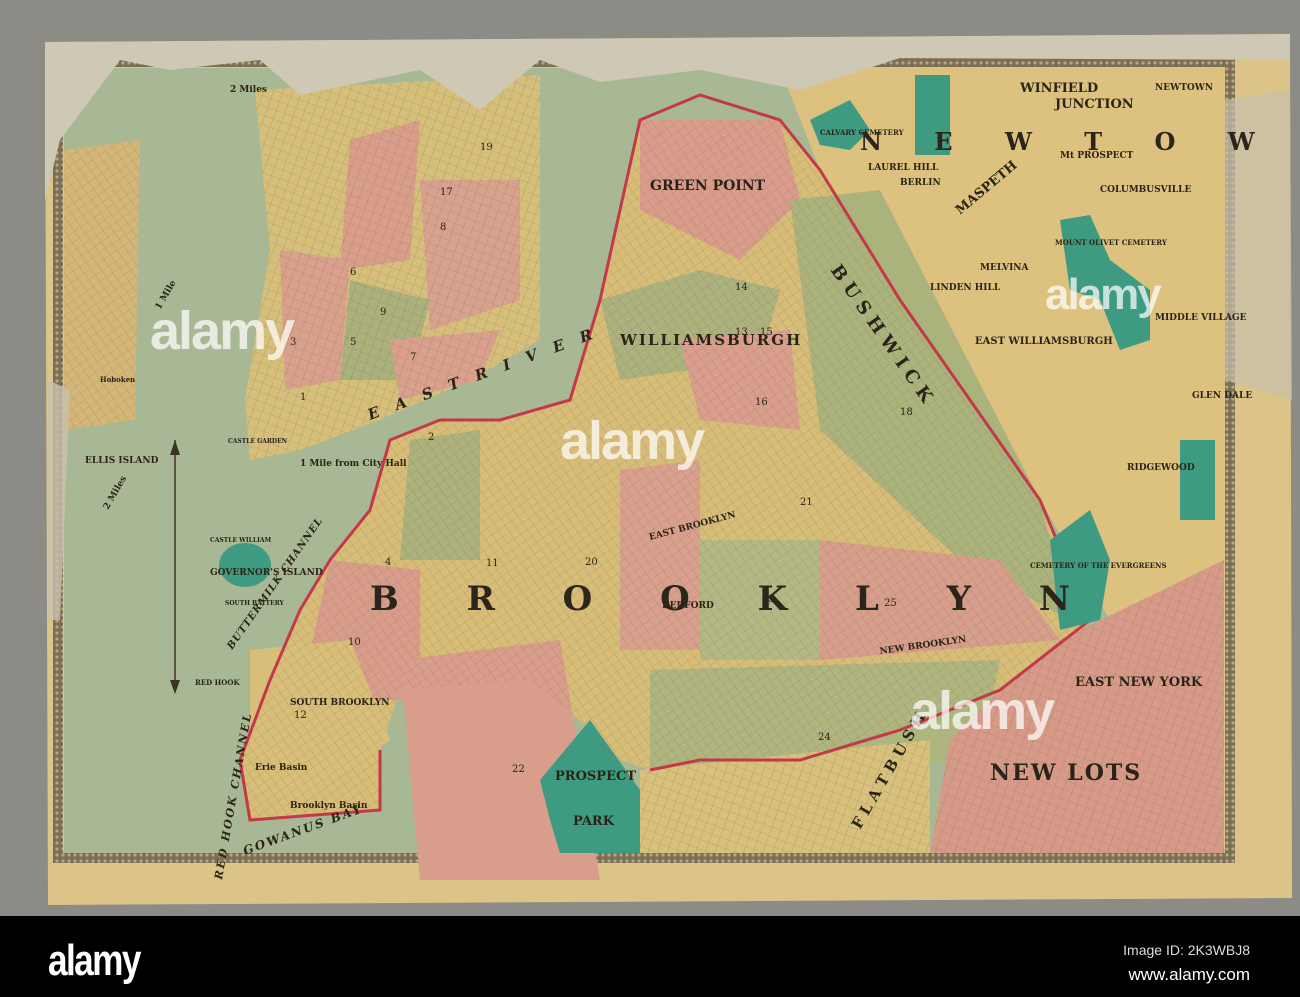 This screenshot has width=1300, height=997. I want to click on label-glendale: GLEN DALE, so click(1222, 396).